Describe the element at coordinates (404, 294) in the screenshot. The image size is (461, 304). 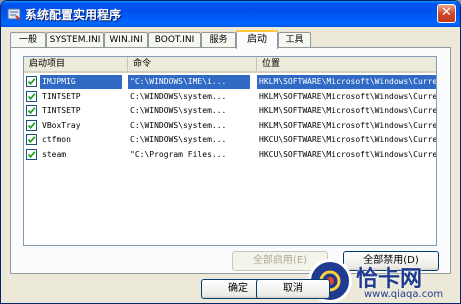
I see `watermark-url: www.qiaqa.com` at that location.